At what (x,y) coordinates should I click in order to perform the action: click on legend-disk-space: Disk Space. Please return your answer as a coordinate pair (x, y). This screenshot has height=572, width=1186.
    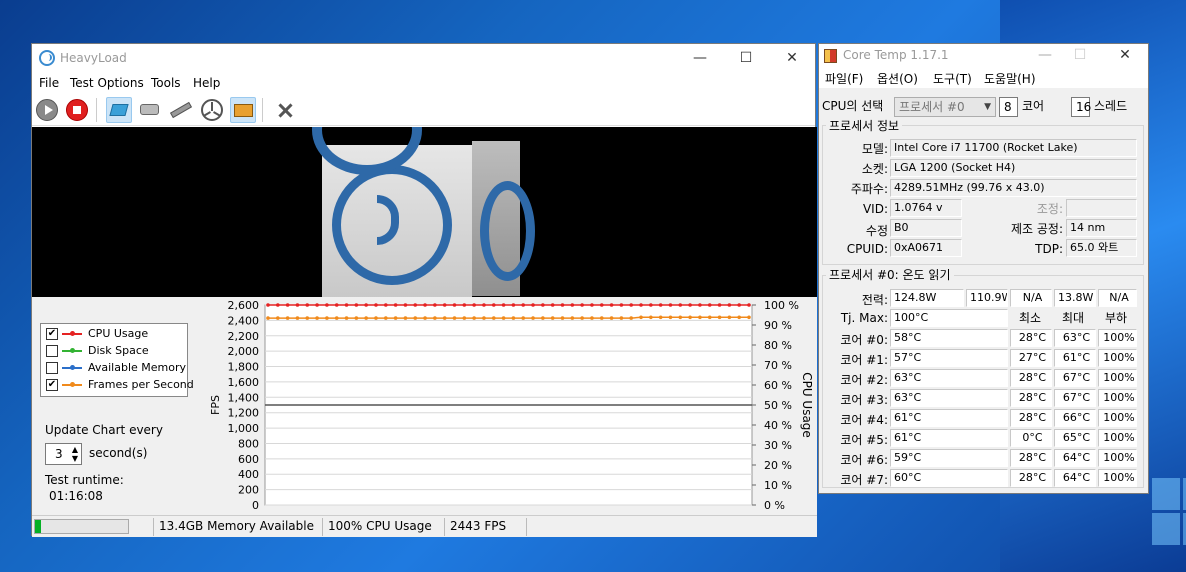
    Looking at the image, I should click on (116, 351).